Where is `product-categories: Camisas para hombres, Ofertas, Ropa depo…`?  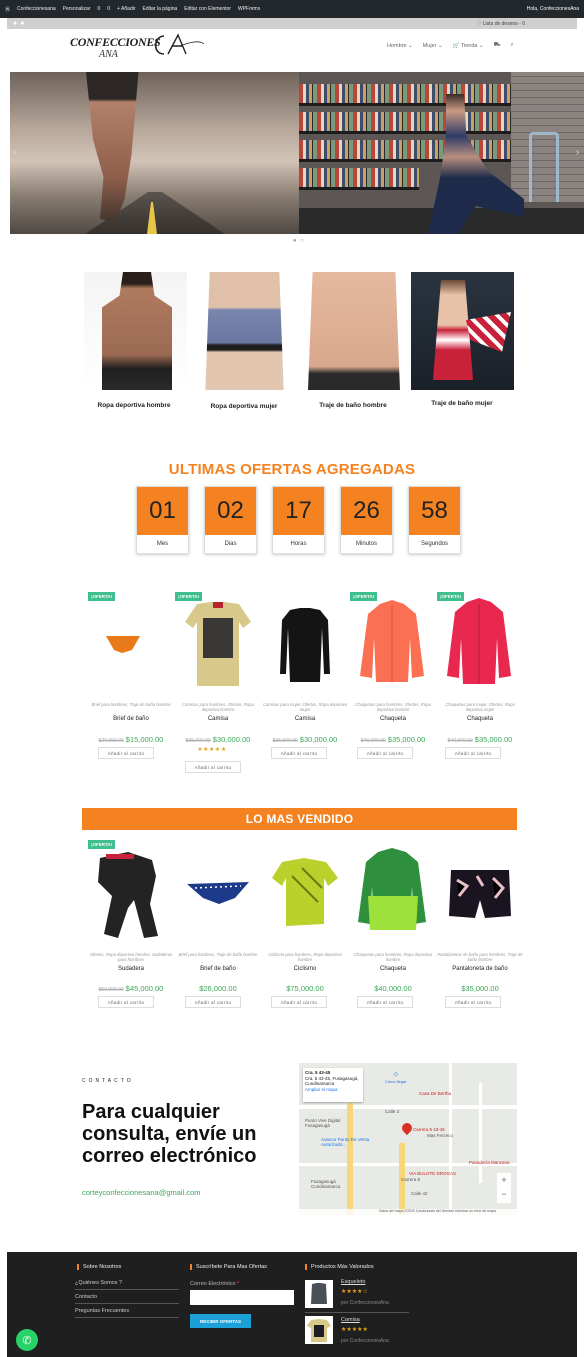
product-categories: Camisas para hombres, Ofertas, Ropa depo… is located at coordinates (218, 707).